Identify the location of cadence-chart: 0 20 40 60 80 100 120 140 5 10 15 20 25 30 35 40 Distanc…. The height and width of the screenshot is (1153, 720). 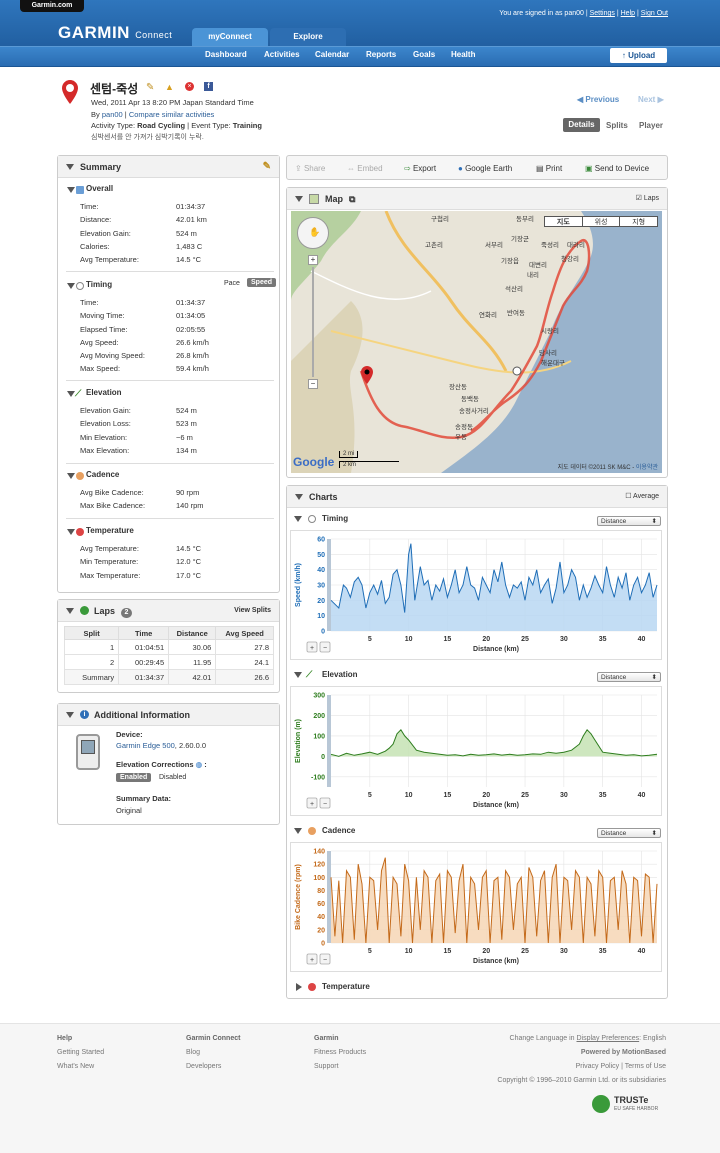
(477, 908).